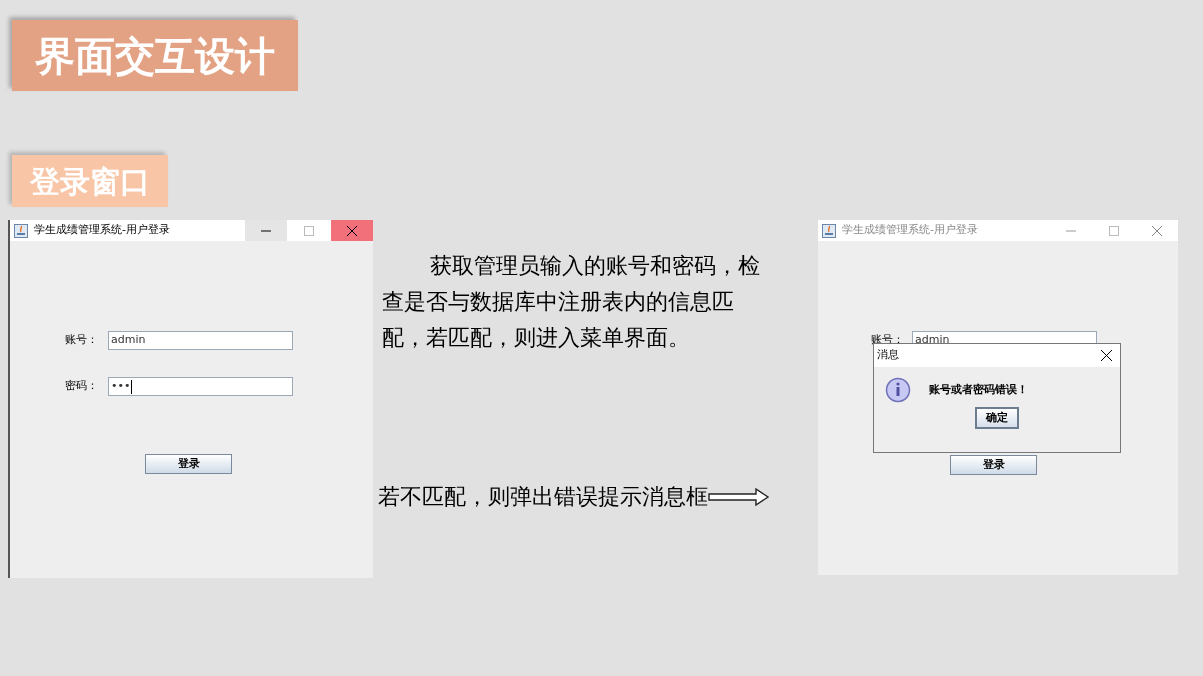  I want to click on arrow-icon, so click(739, 496).